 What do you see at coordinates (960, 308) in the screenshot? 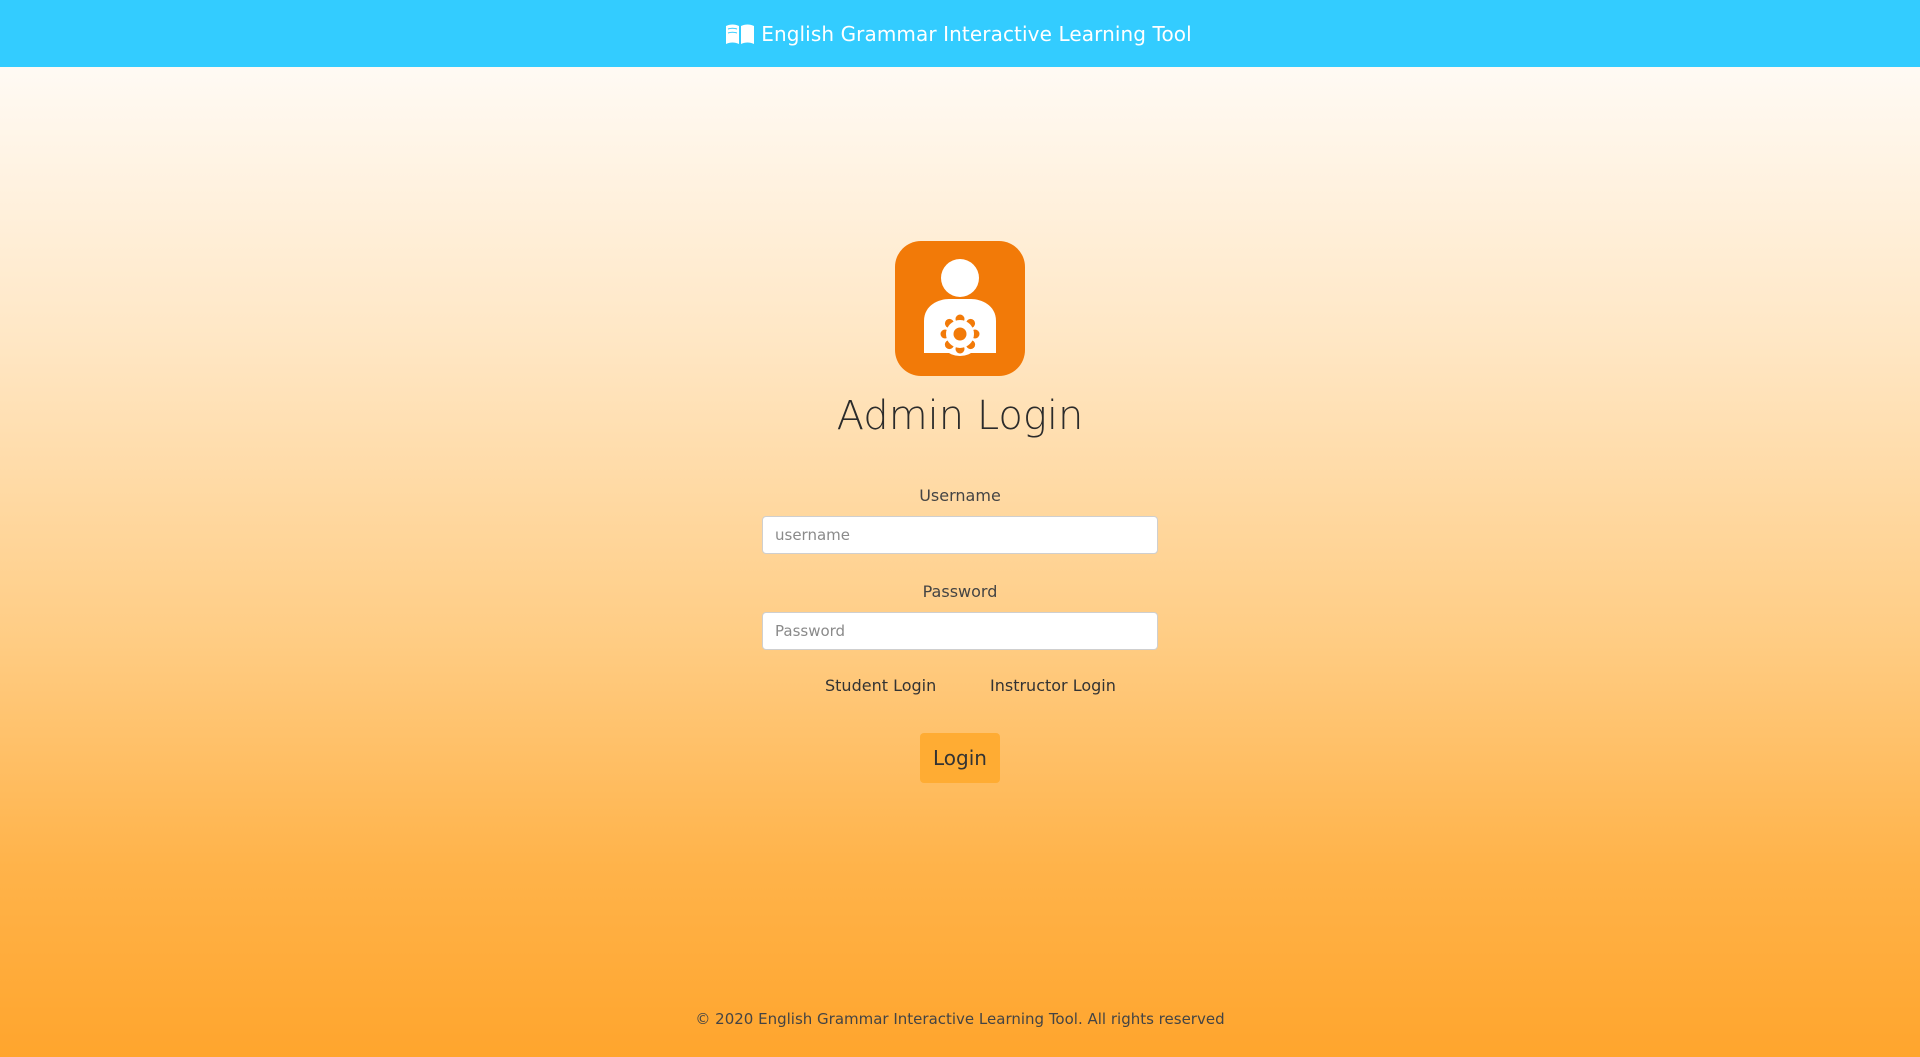
I see `admin-user-gear-icon` at bounding box center [960, 308].